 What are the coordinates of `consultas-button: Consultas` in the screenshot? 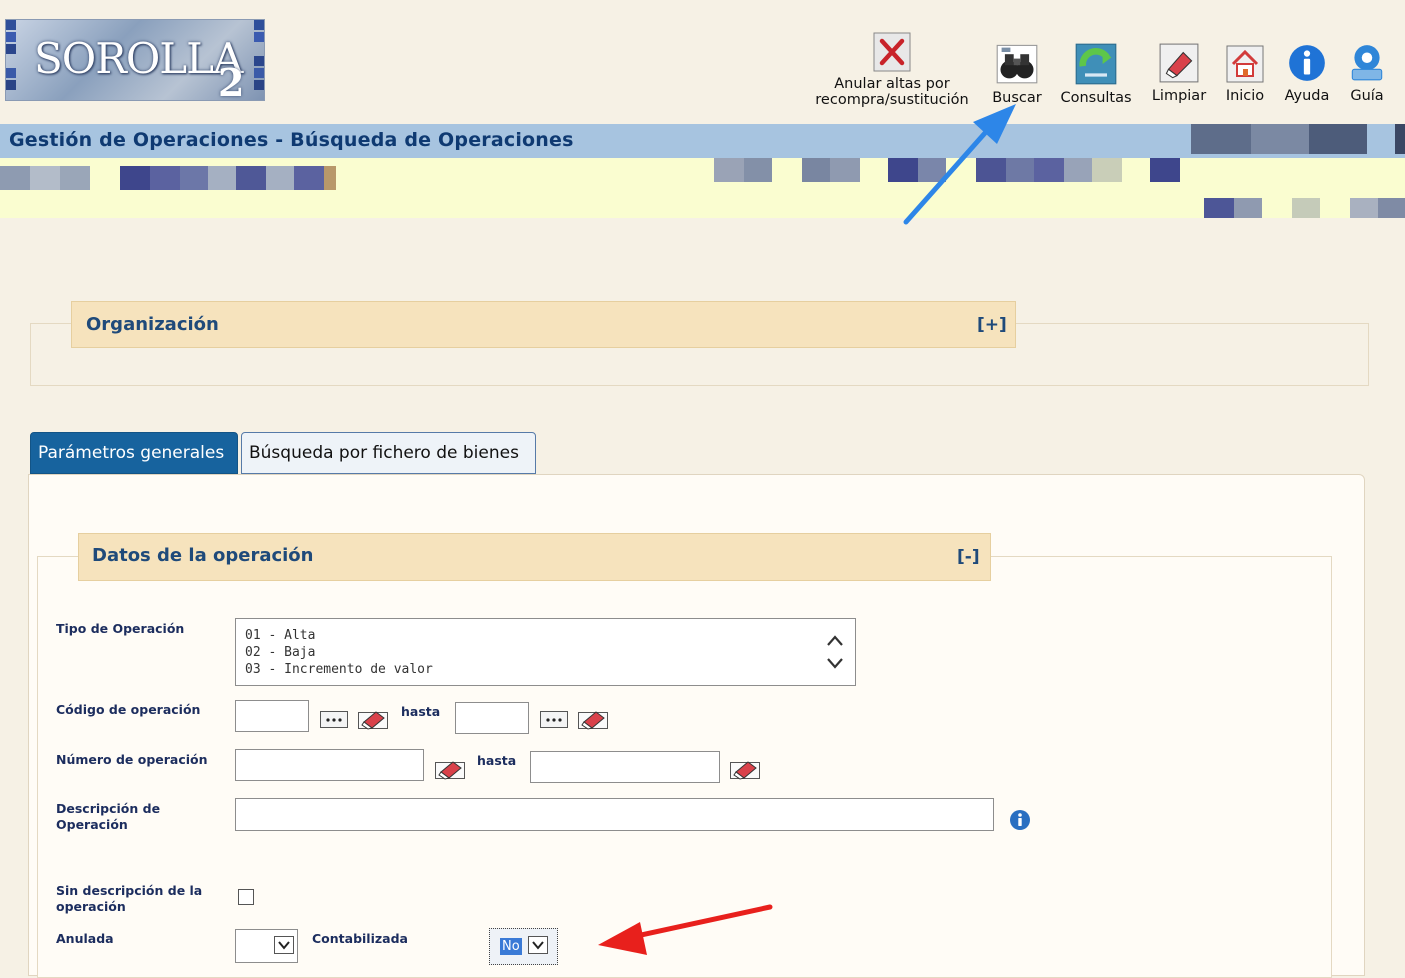 It's located at (1096, 68).